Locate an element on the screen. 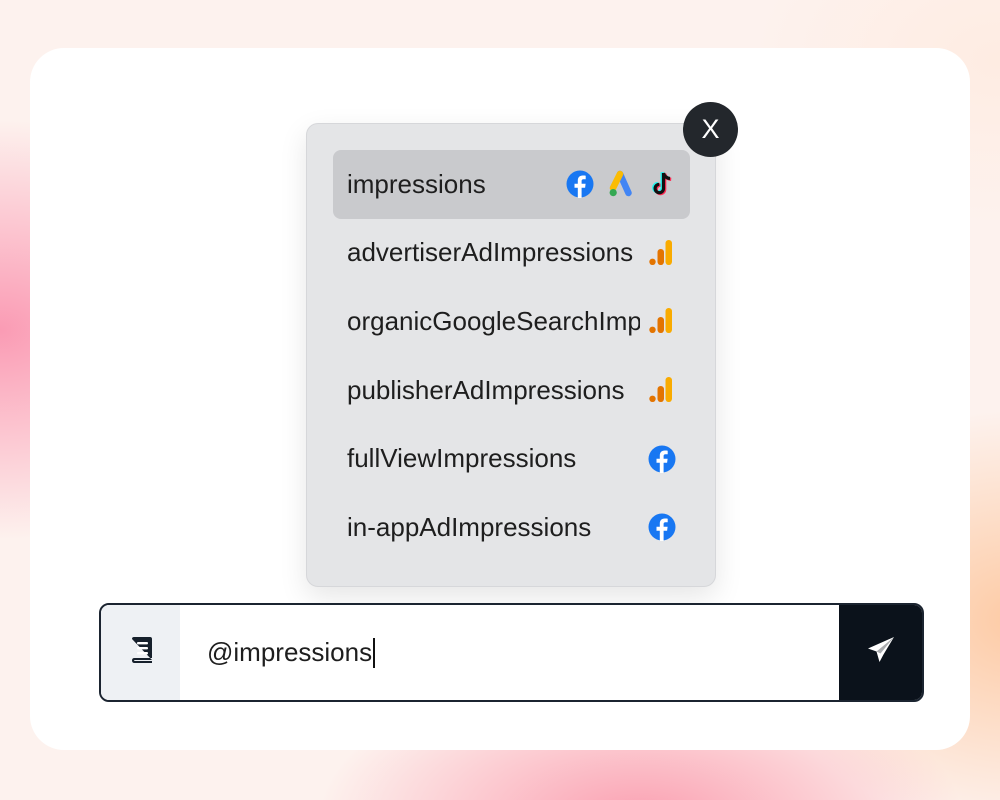 The height and width of the screenshot is (800, 1000). book-icon is located at coordinates (141, 652).